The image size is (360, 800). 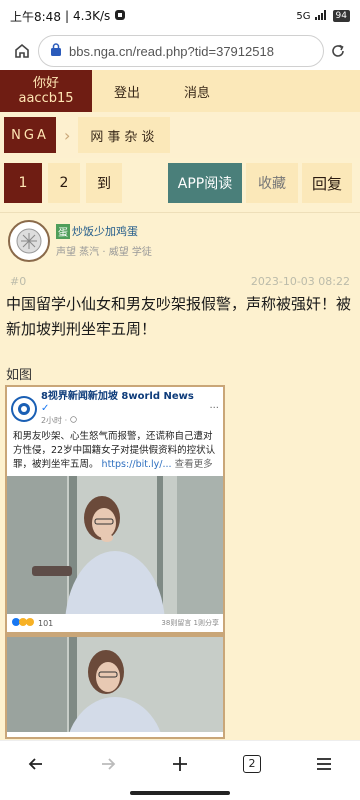 I want to click on reaction-icons, so click(x=23, y=623).